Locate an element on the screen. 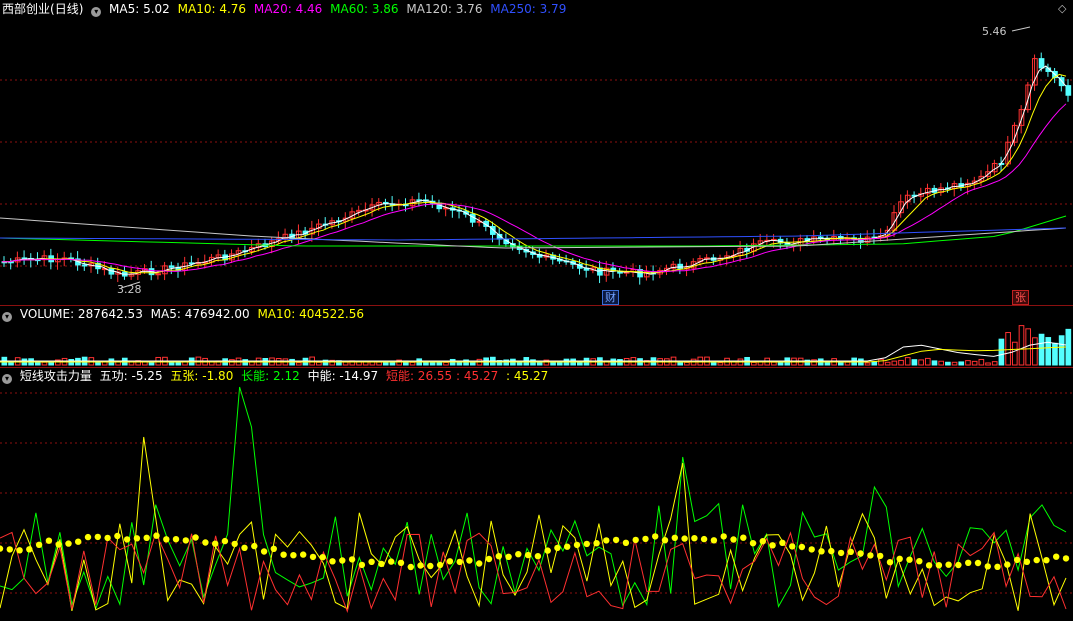 The height and width of the screenshot is (621, 1073). ma10-label: MA10: 4.76 is located at coordinates (212, 9).